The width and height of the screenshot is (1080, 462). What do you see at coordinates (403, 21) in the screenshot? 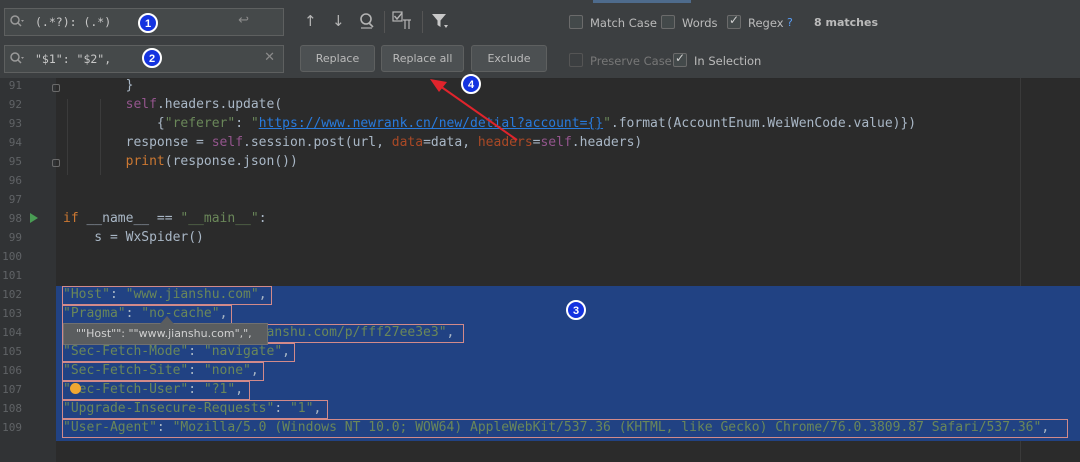
I see `select-occurrences-icon` at bounding box center [403, 21].